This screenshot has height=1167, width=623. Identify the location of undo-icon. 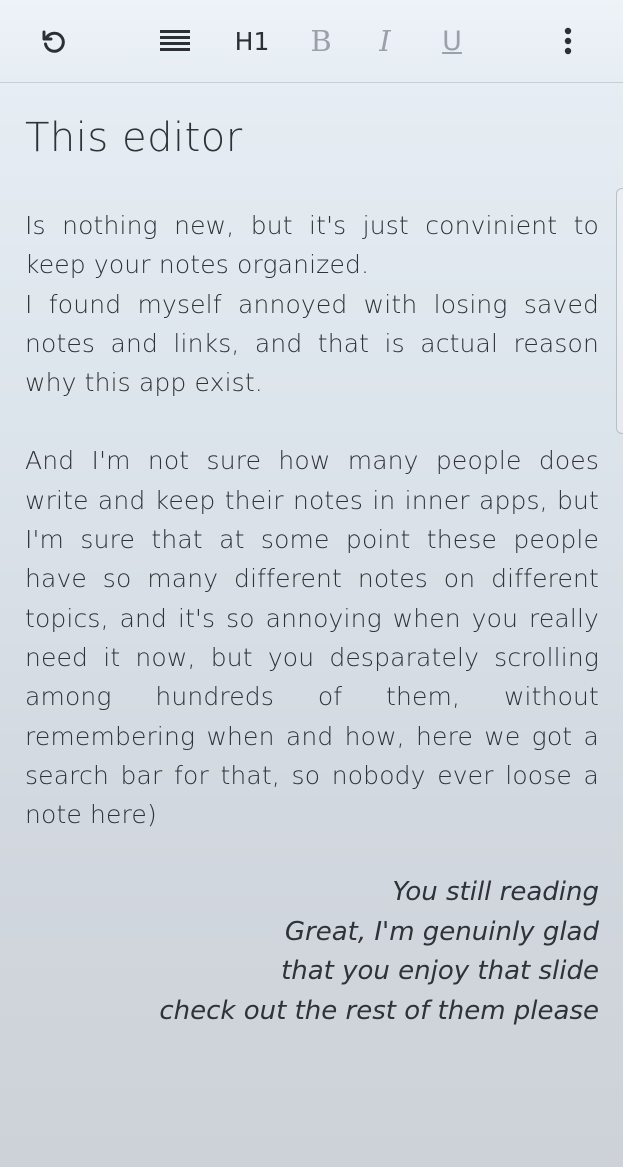
(54, 41).